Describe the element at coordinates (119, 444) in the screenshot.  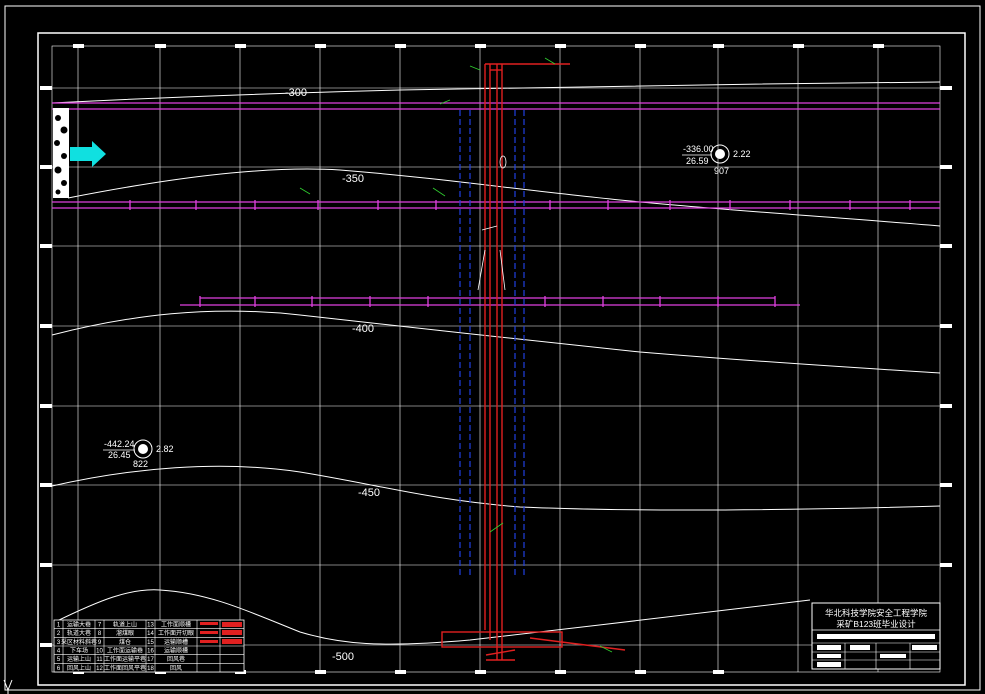
I see `borehole-elevation: -442.24` at that location.